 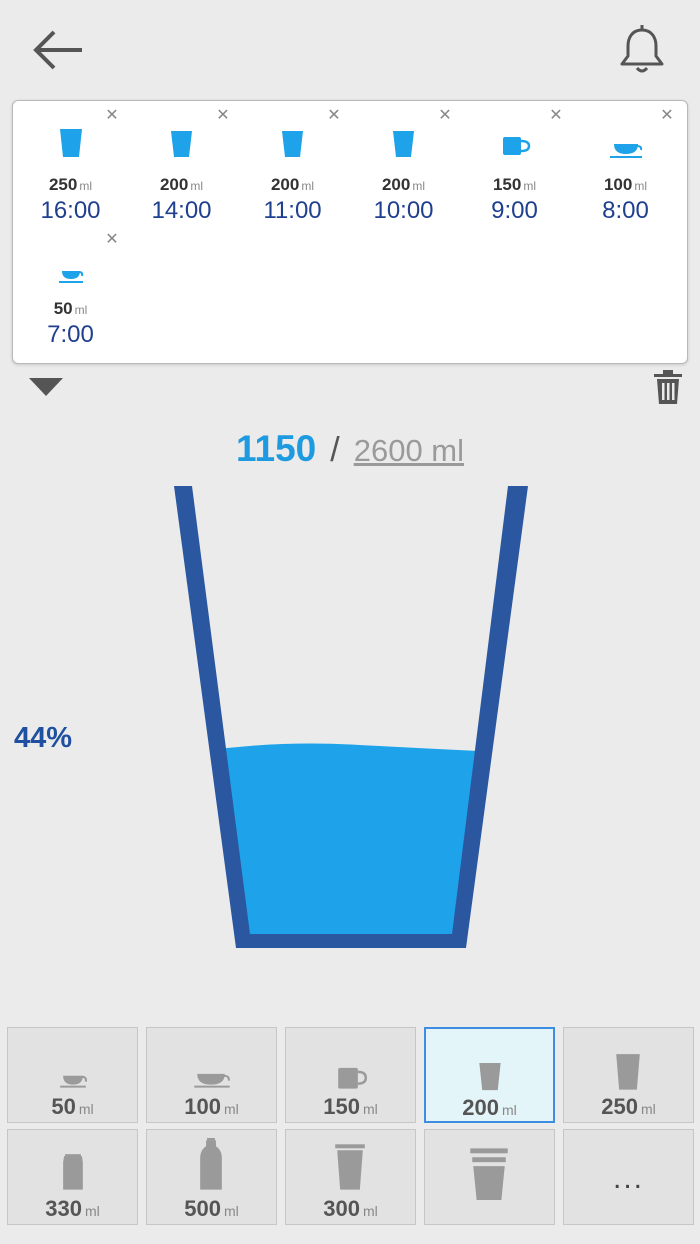 I want to click on log-entry: ✕ 200 ml 10:00, so click(x=403, y=162).